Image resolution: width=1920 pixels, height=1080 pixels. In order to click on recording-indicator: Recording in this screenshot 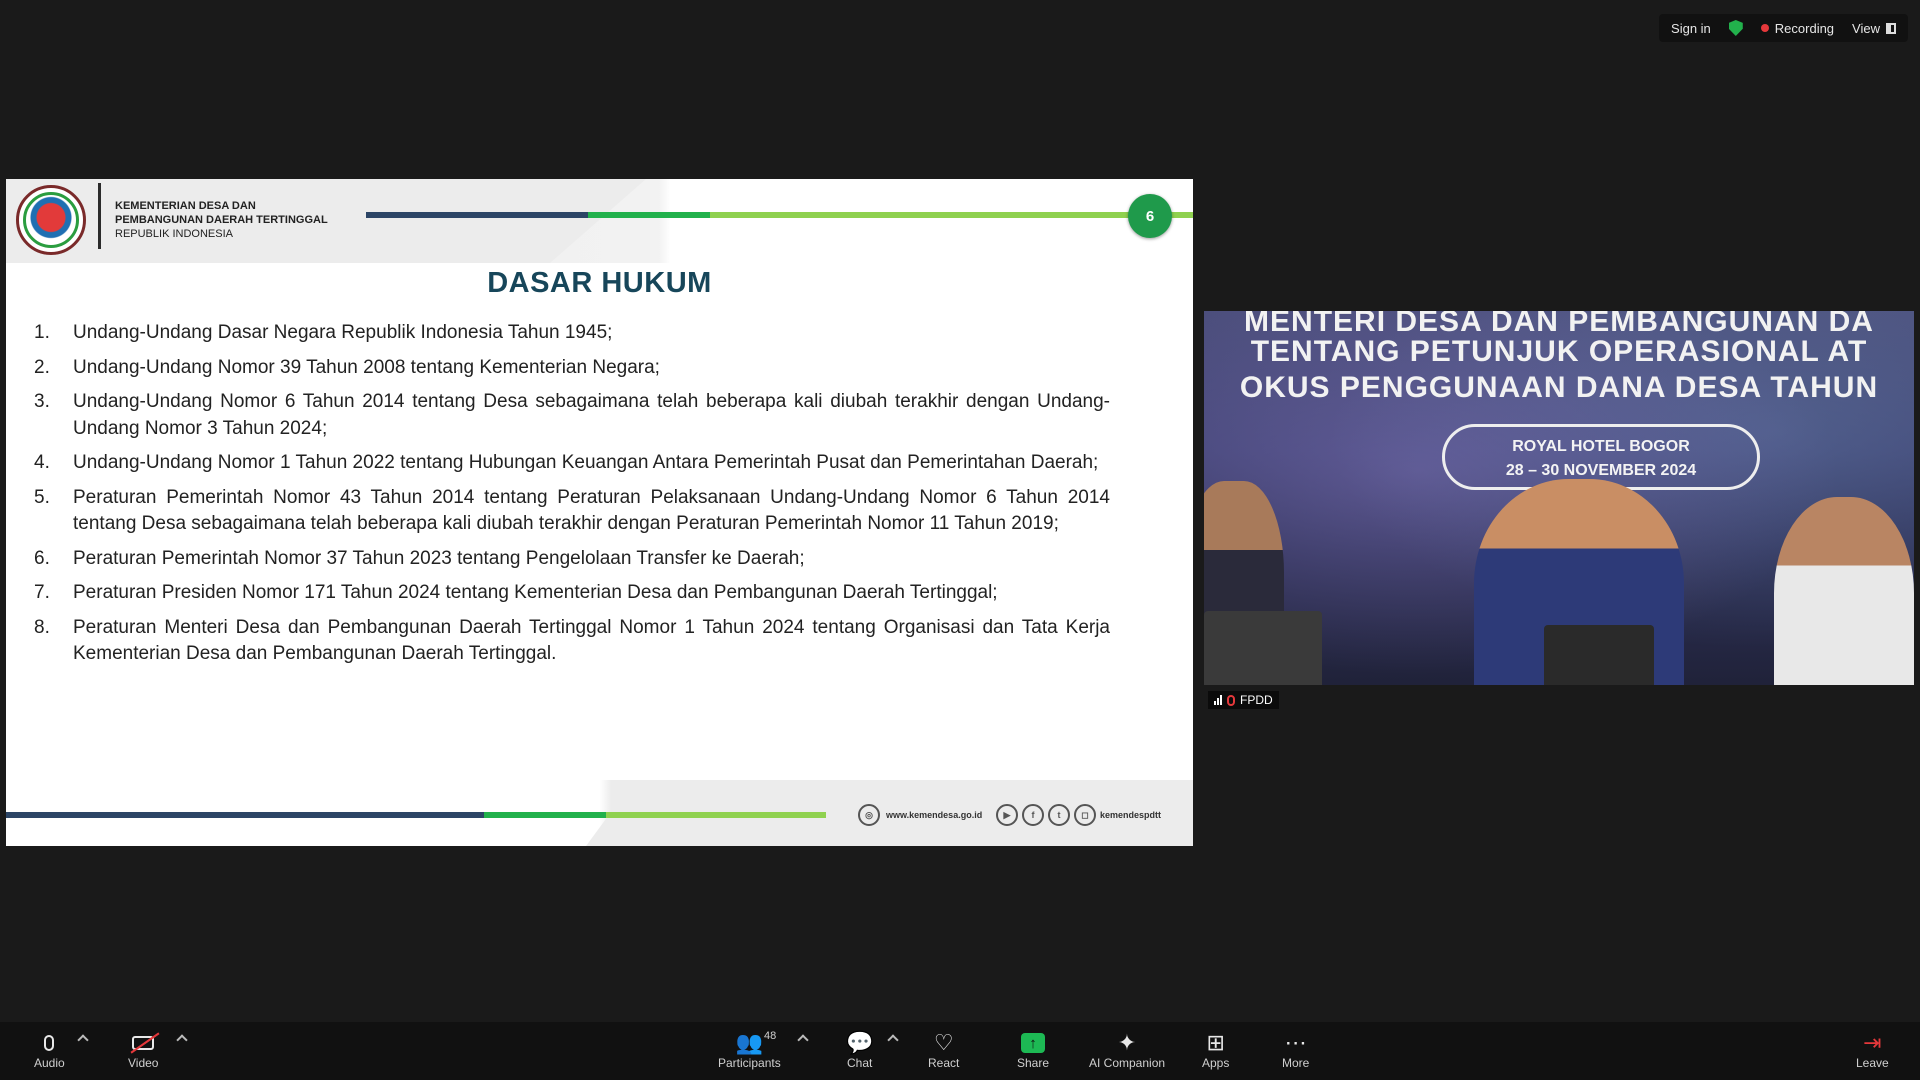, I will do `click(1797, 28)`.